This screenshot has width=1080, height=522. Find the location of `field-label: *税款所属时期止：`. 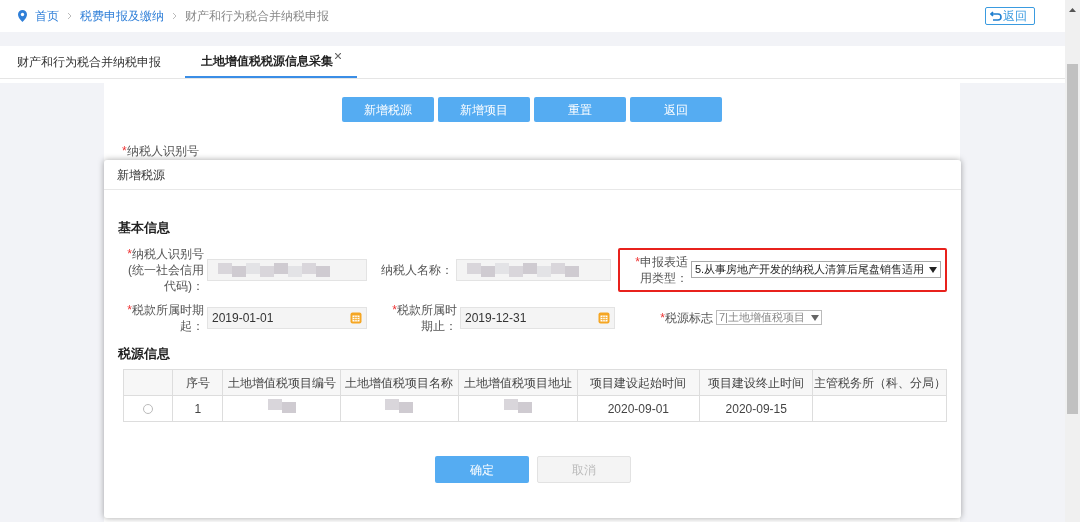

field-label: *税款所属时期止： is located at coordinates (424, 317).